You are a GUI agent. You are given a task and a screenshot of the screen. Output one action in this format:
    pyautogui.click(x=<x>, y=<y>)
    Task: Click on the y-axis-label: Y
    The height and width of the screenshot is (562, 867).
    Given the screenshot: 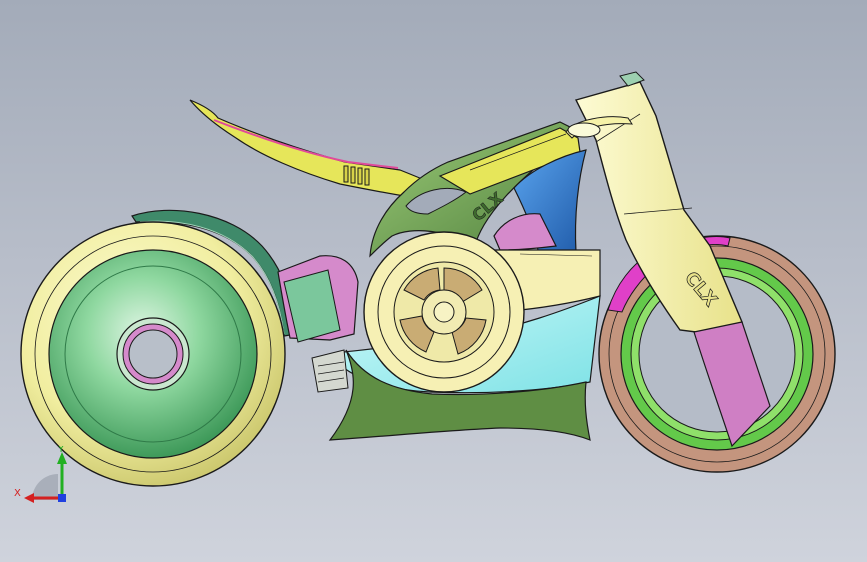 What is the action you would take?
    pyautogui.click(x=61, y=450)
    